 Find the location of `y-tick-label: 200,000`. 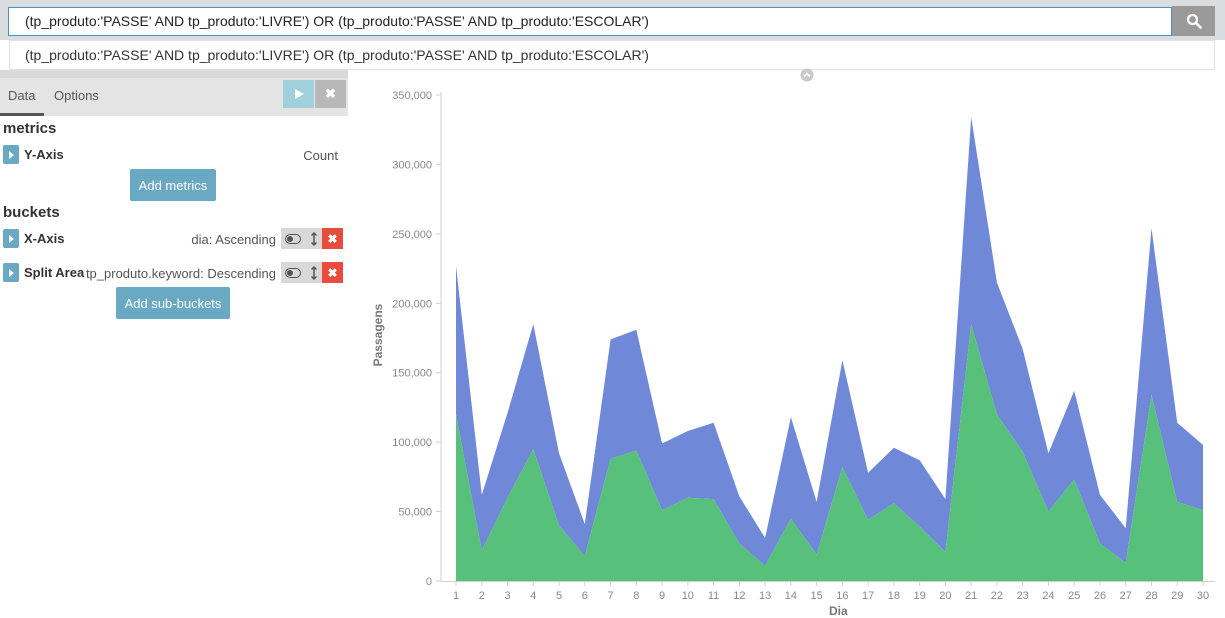

y-tick-label: 200,000 is located at coordinates (412, 304).